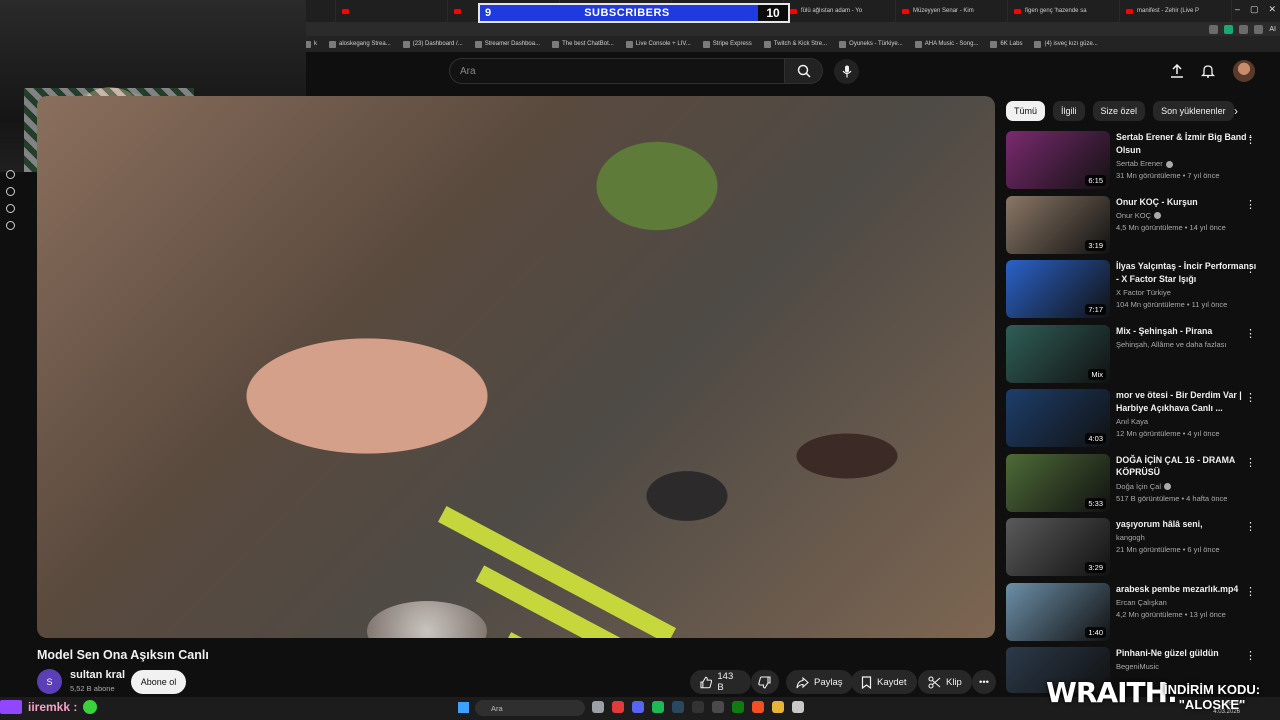  Describe the element at coordinates (758, 707) in the screenshot. I see `office-icon` at that location.